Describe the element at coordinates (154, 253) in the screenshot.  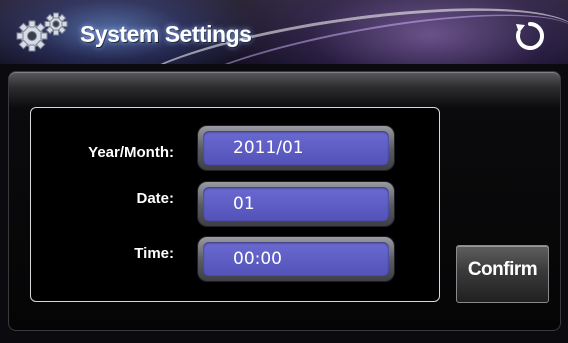
I see `time-label: Time:` at that location.